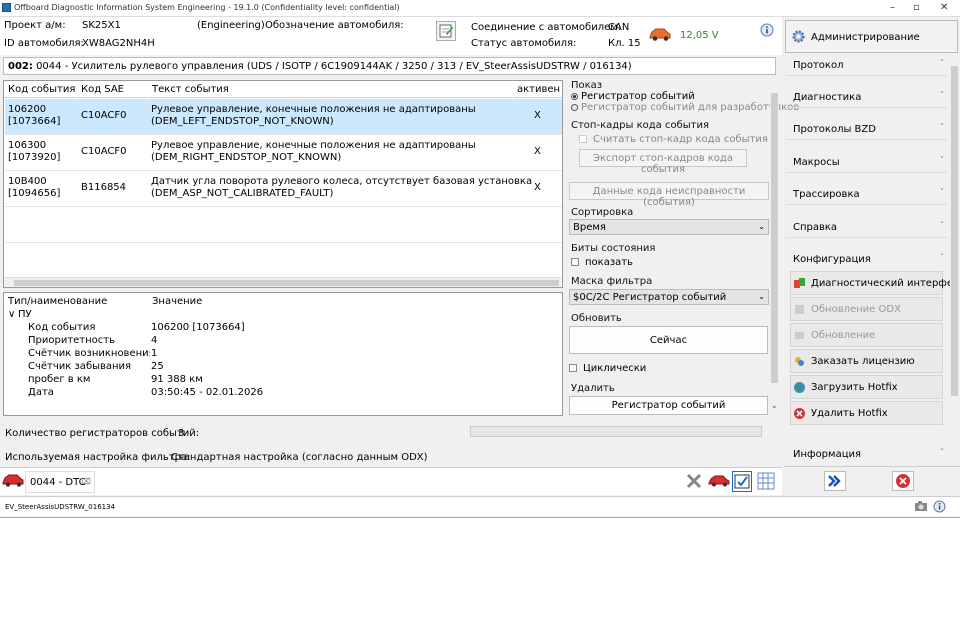  I want to click on sidebar-item-protocol: Протокол ˇ, so click(867, 66).